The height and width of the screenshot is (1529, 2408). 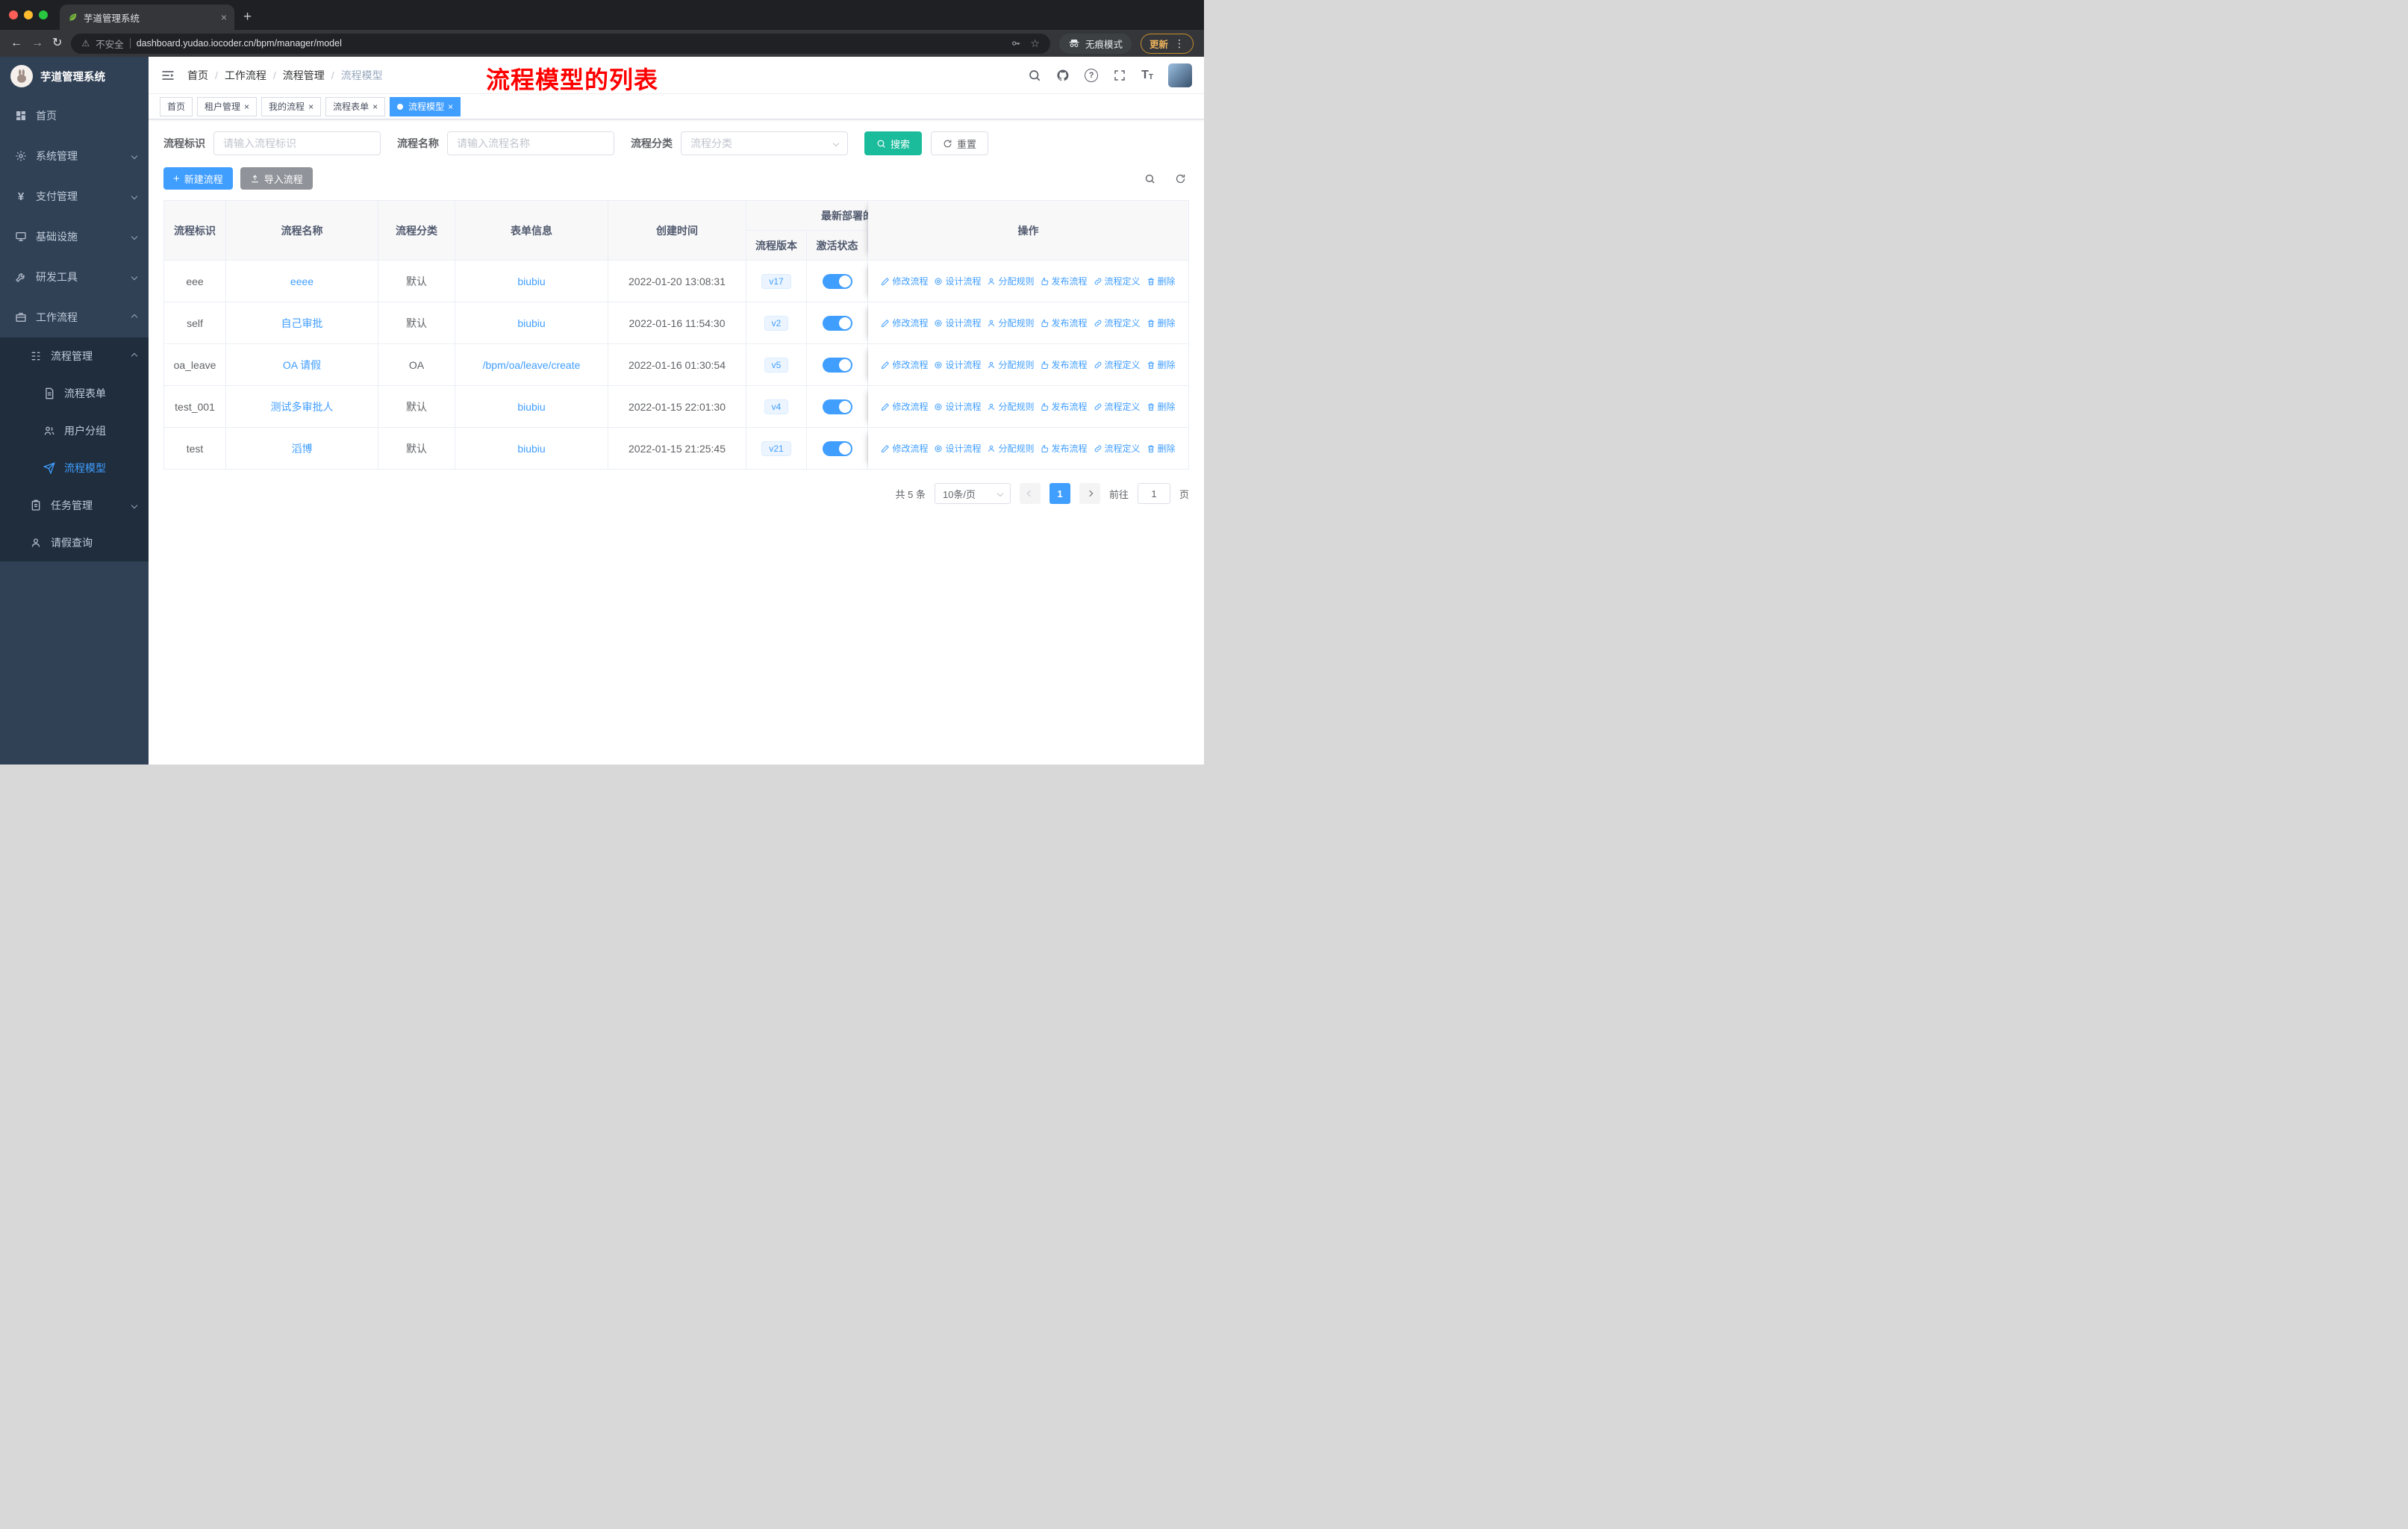 What do you see at coordinates (74, 356) in the screenshot?
I see `sidebar-item-process-management: 流程管理` at bounding box center [74, 356].